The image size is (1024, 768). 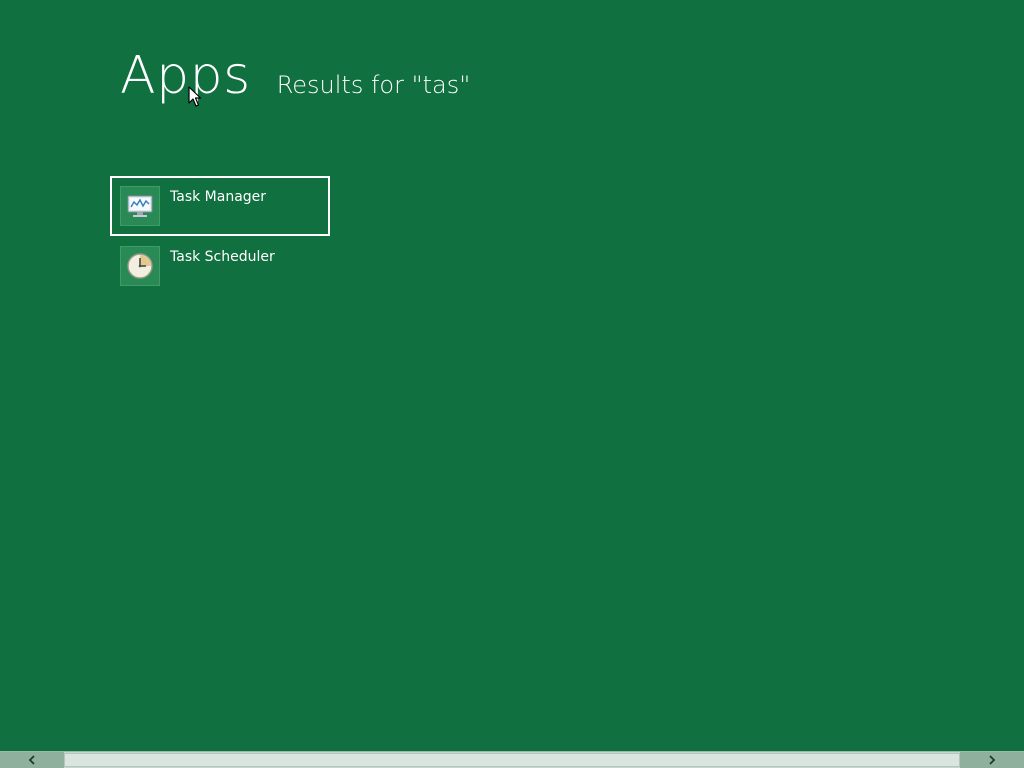 What do you see at coordinates (195, 97) in the screenshot?
I see `mouse-cursor-icon` at bounding box center [195, 97].